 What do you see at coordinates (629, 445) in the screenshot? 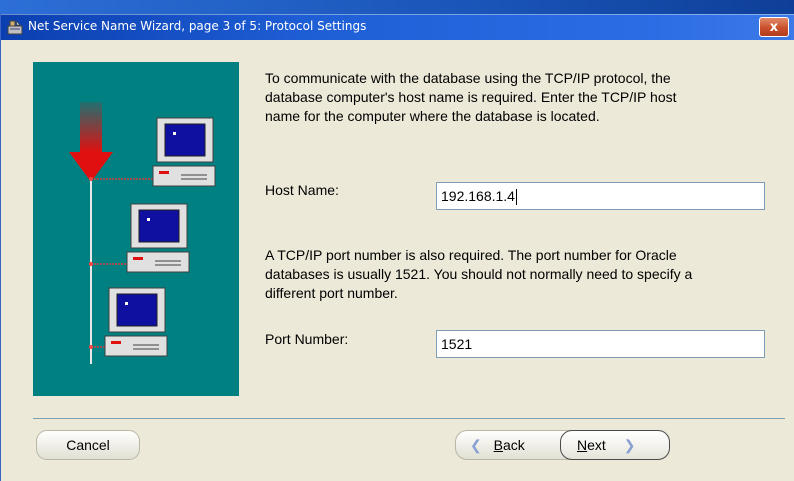
I see `next-arrow-icon: ❯` at bounding box center [629, 445].